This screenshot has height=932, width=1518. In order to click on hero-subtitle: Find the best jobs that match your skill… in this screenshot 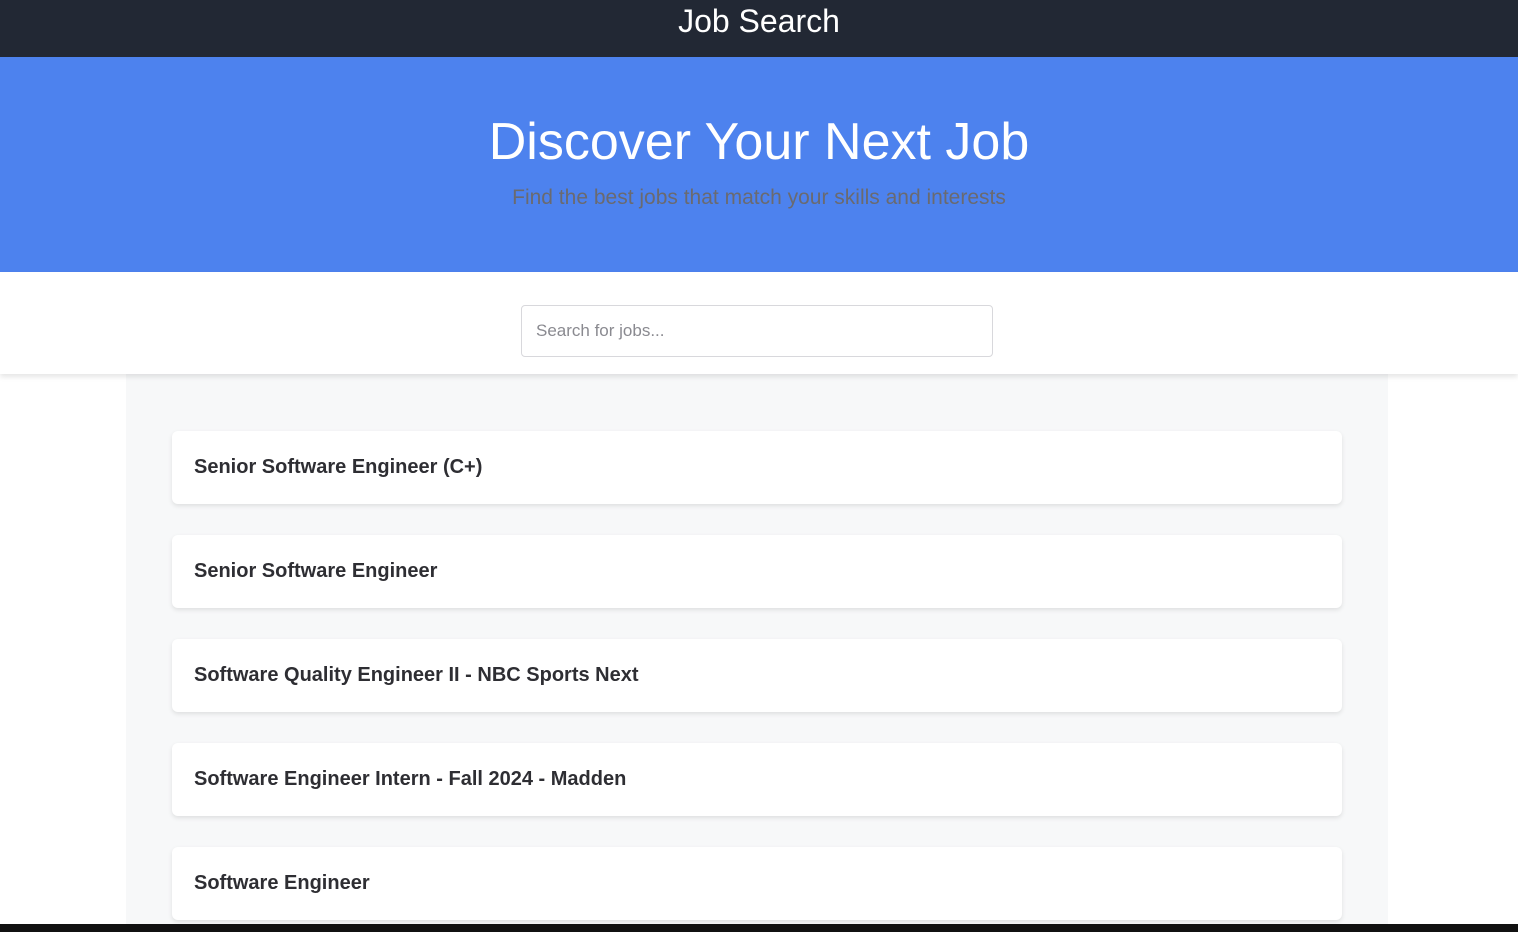, I will do `click(759, 197)`.